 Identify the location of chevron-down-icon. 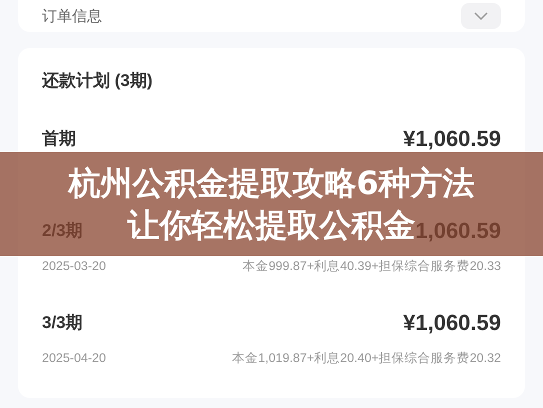
(481, 16).